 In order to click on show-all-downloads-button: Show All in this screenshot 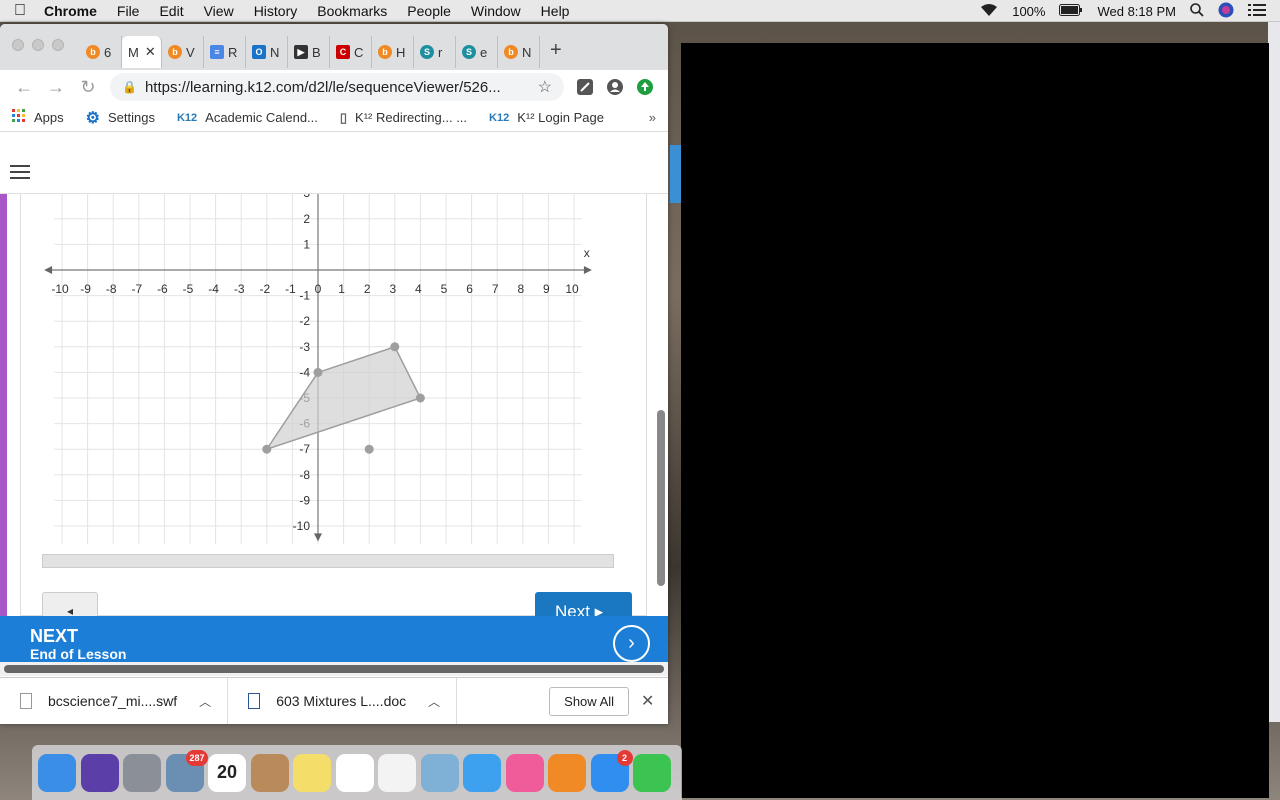, I will do `click(589, 701)`.